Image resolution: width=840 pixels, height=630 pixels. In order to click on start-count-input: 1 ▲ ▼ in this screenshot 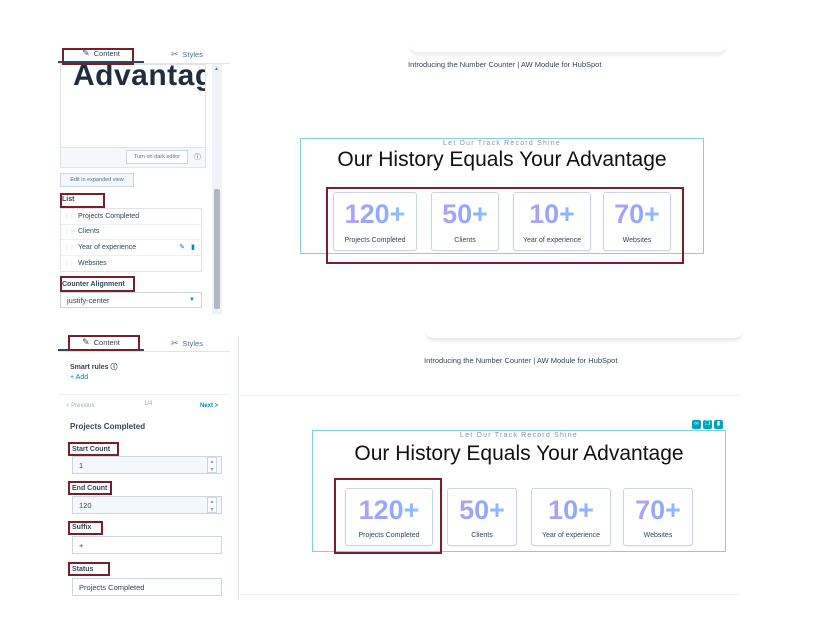, I will do `click(147, 465)`.